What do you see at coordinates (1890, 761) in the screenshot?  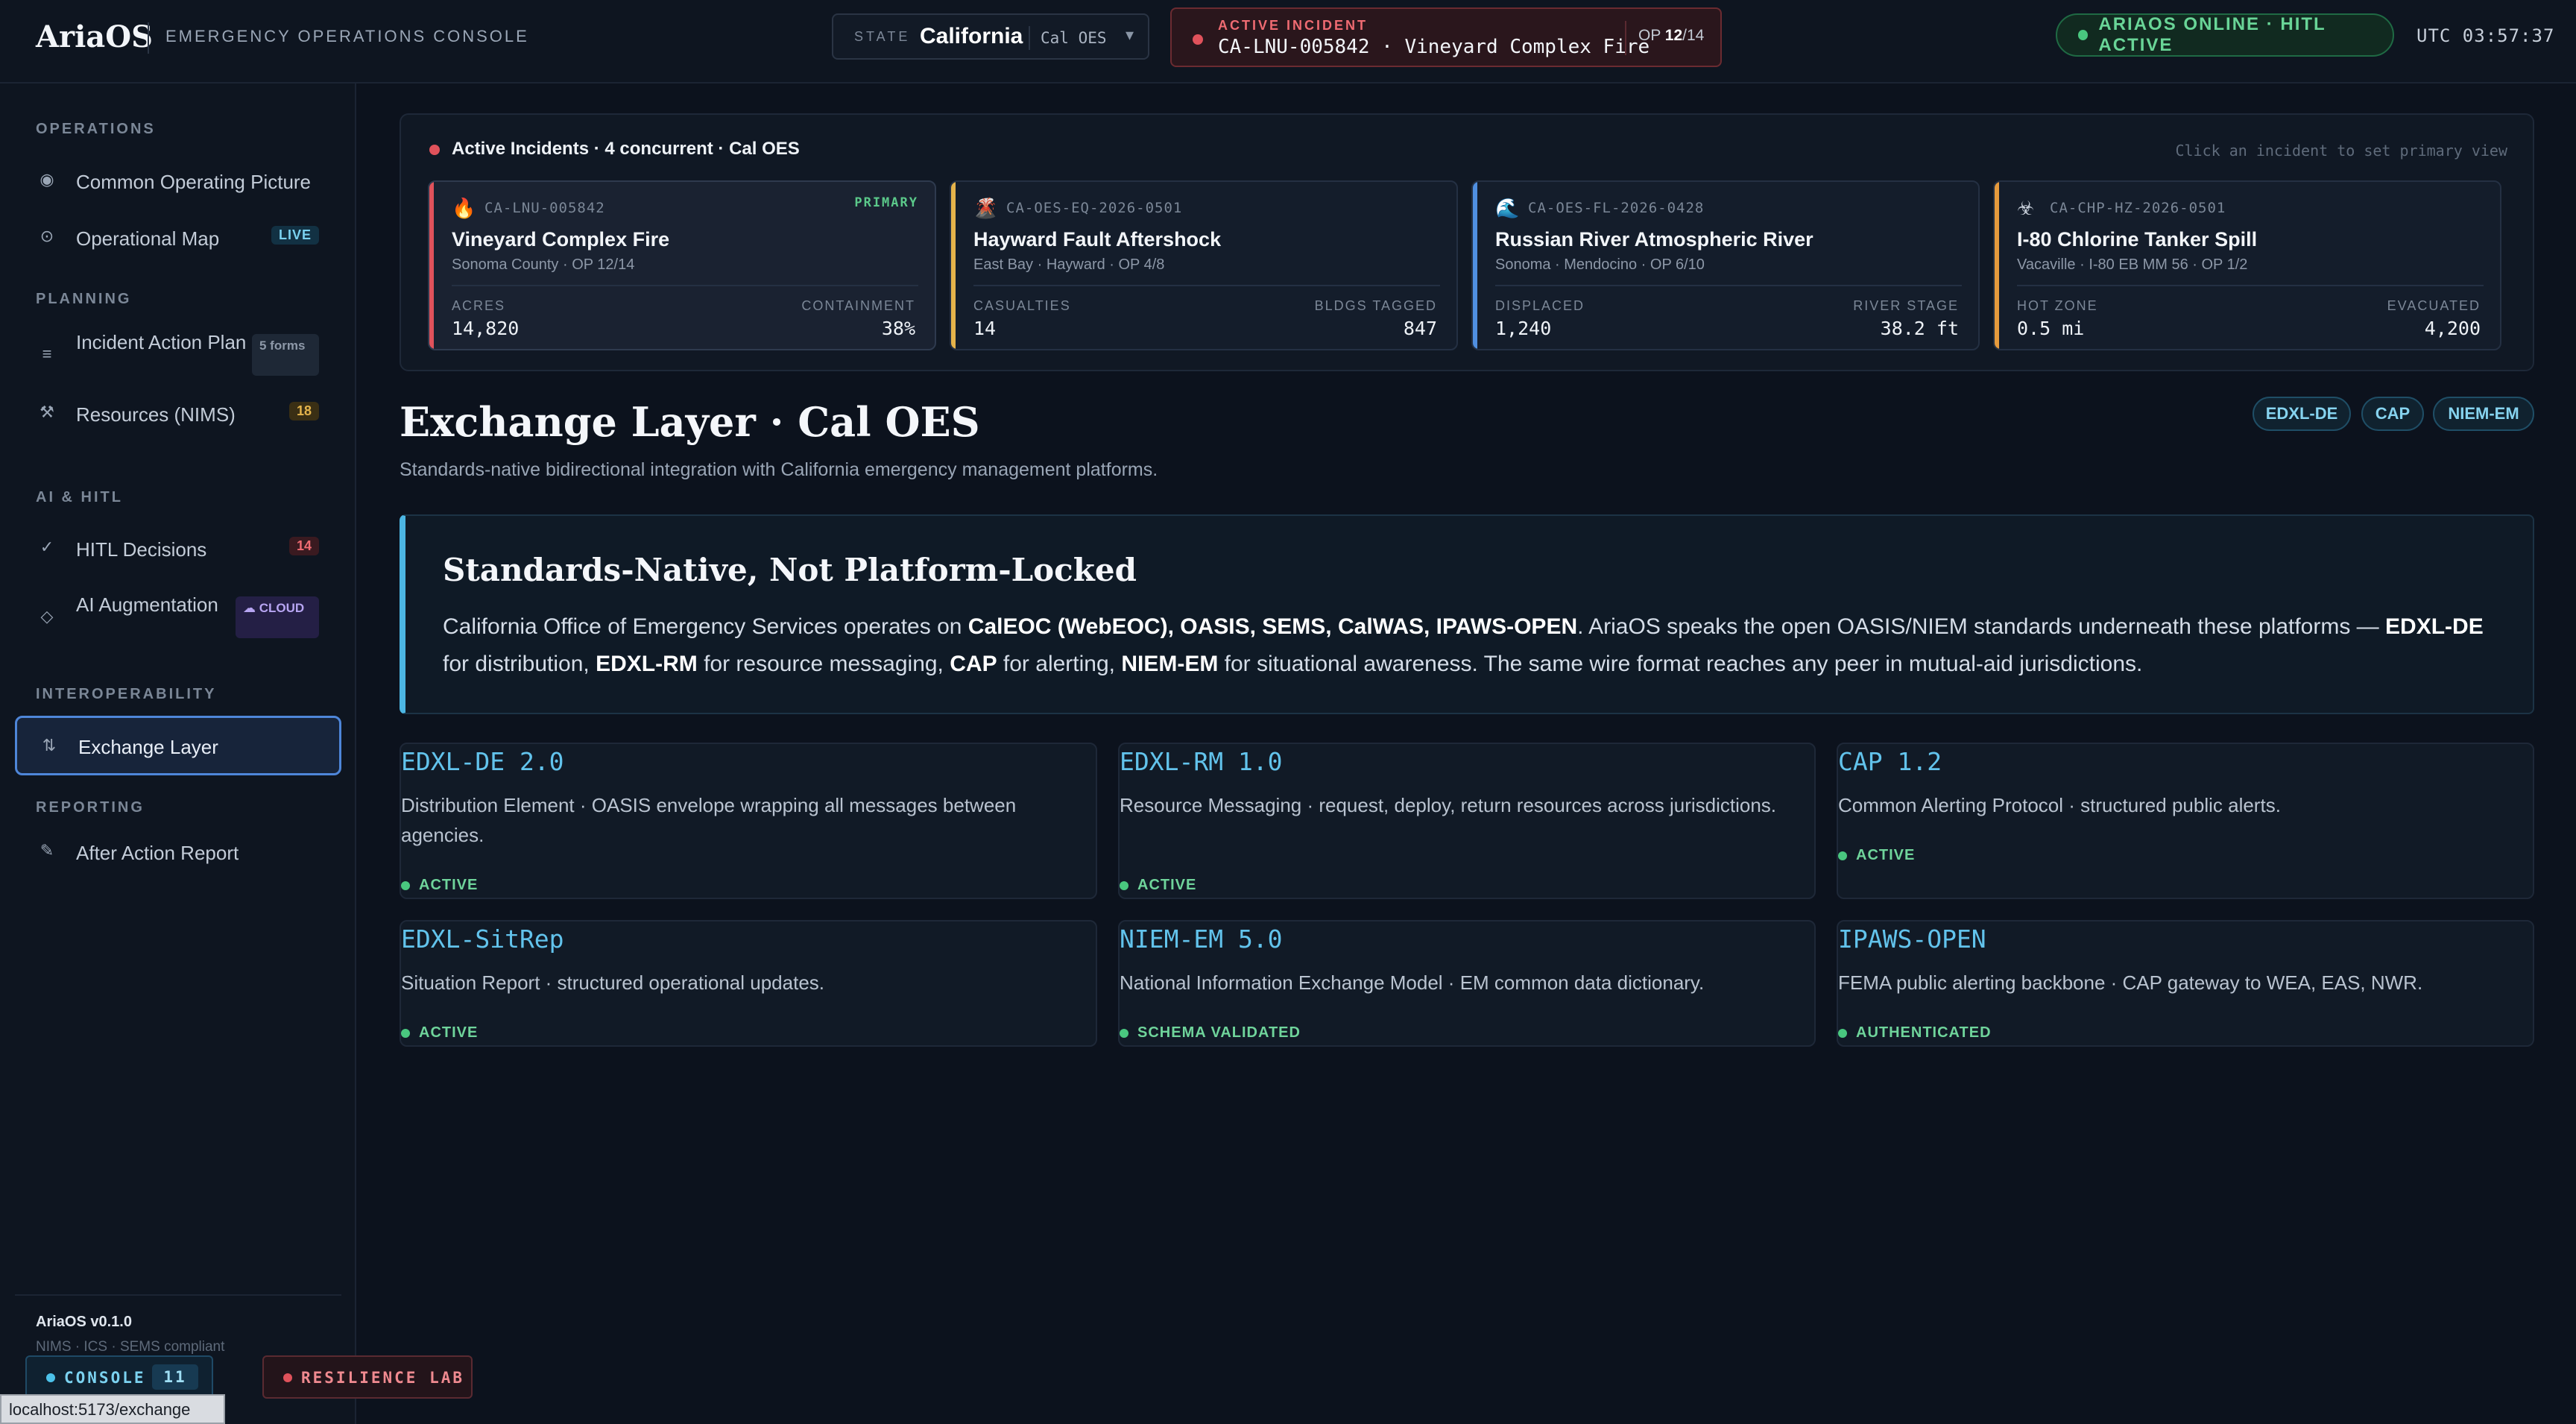 I see `standard-name: CAP 1.2` at bounding box center [1890, 761].